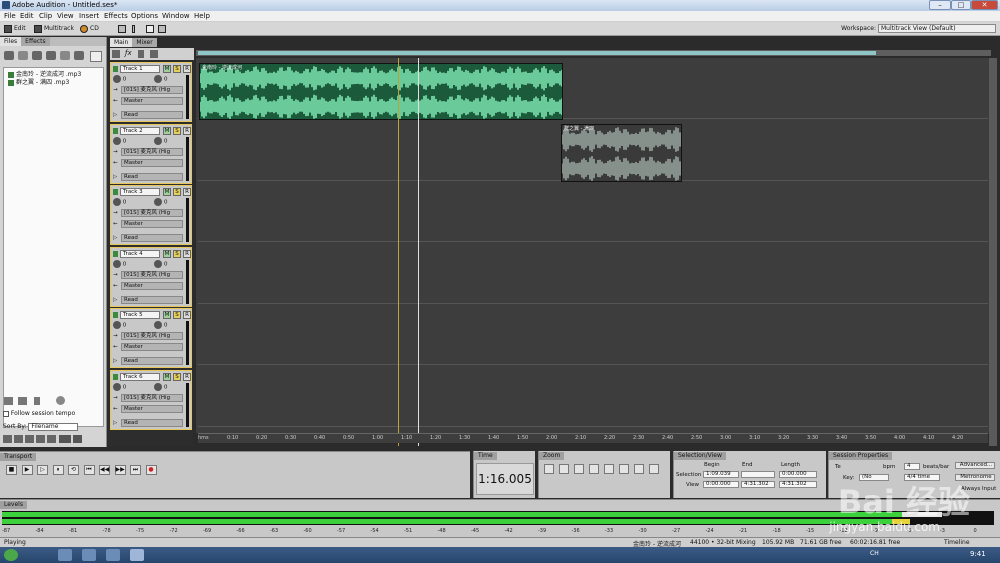 The height and width of the screenshot is (563, 1000). Describe the element at coordinates (141, 54) in the screenshot. I see `sends-icon` at that location.